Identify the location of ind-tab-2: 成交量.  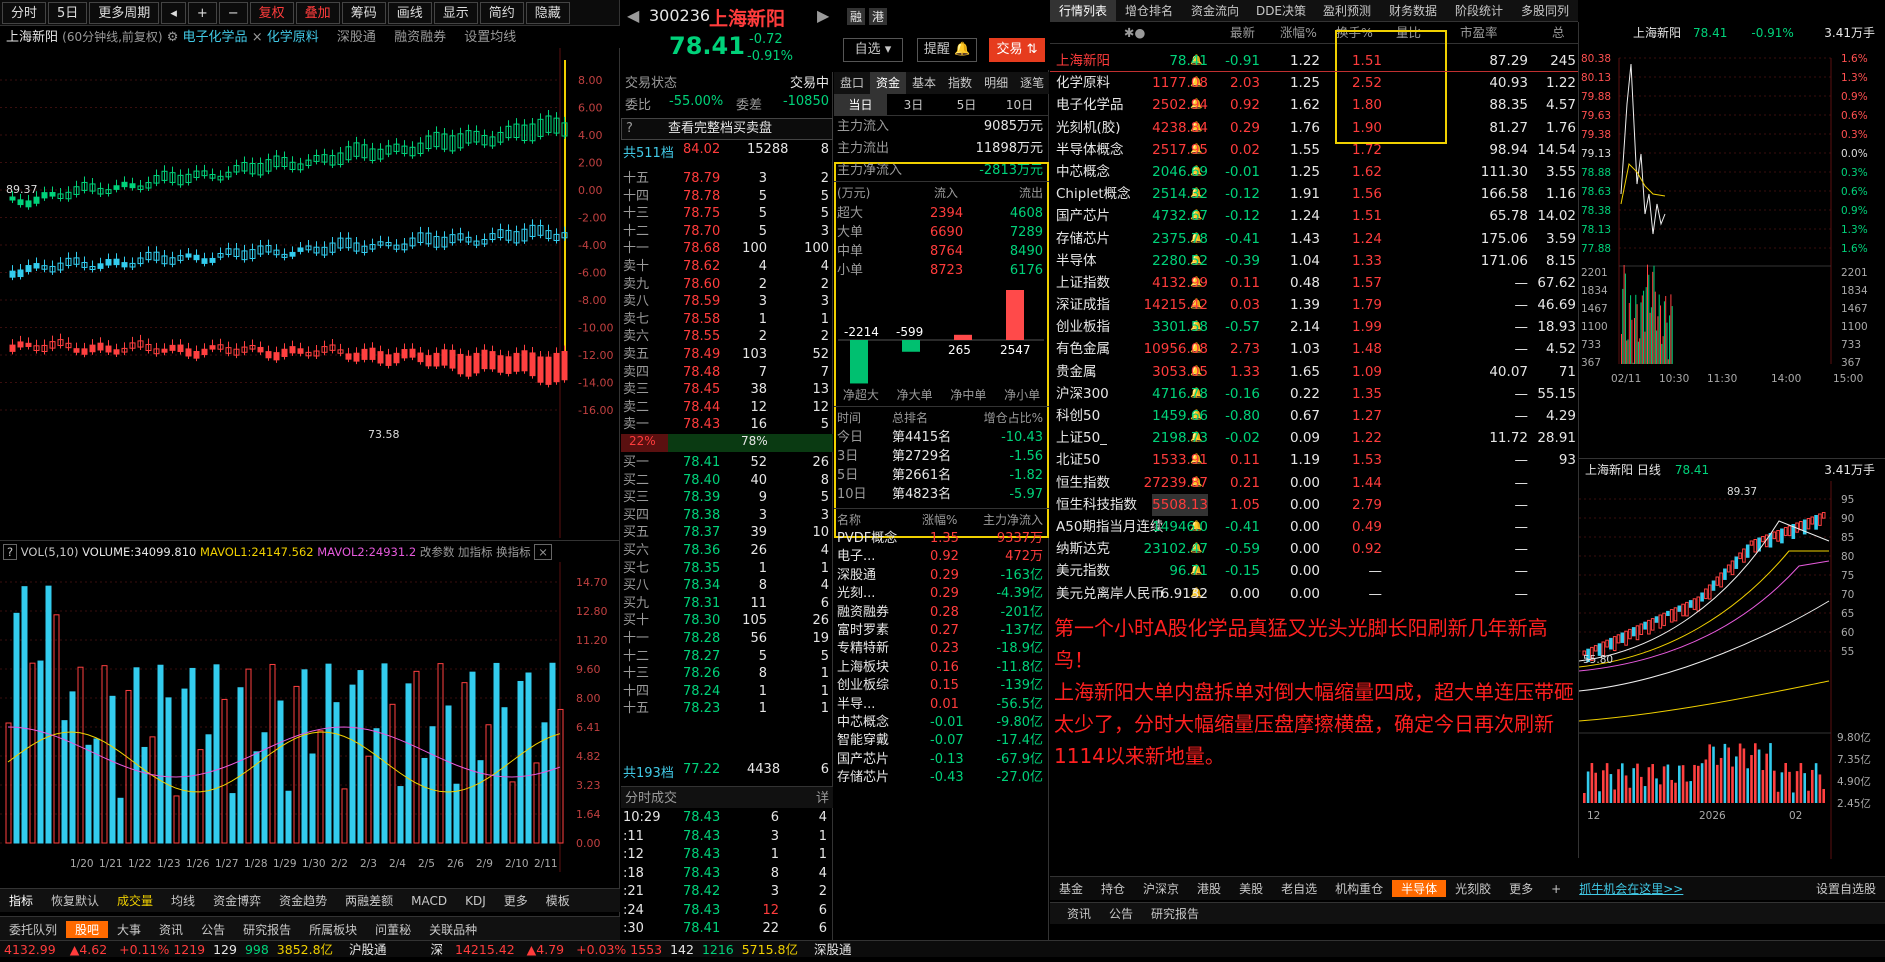
(135, 900).